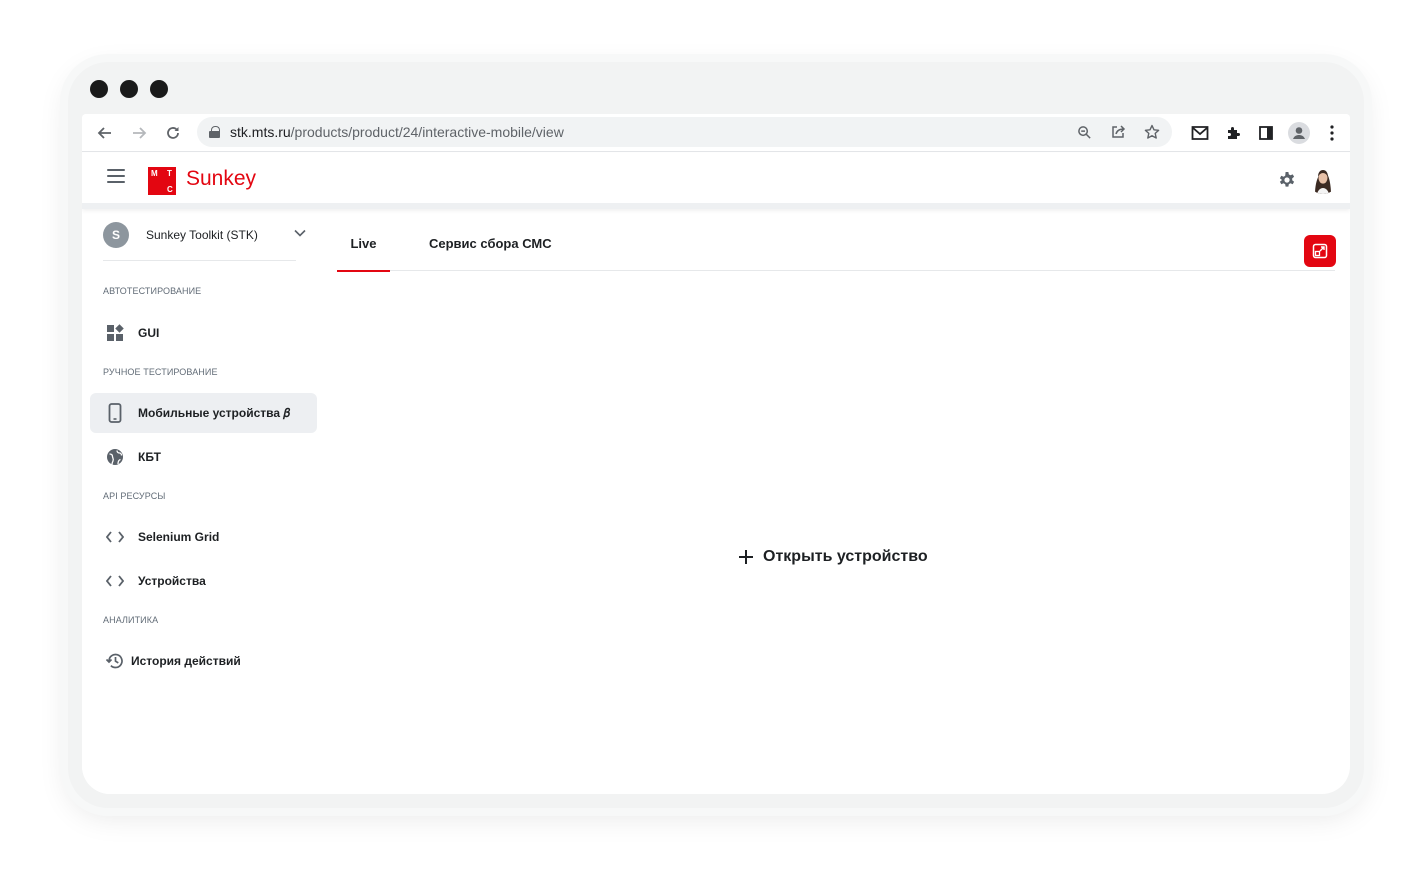 The image size is (1427, 874). Describe the element at coordinates (1118, 132) in the screenshot. I see `share-icon` at that location.